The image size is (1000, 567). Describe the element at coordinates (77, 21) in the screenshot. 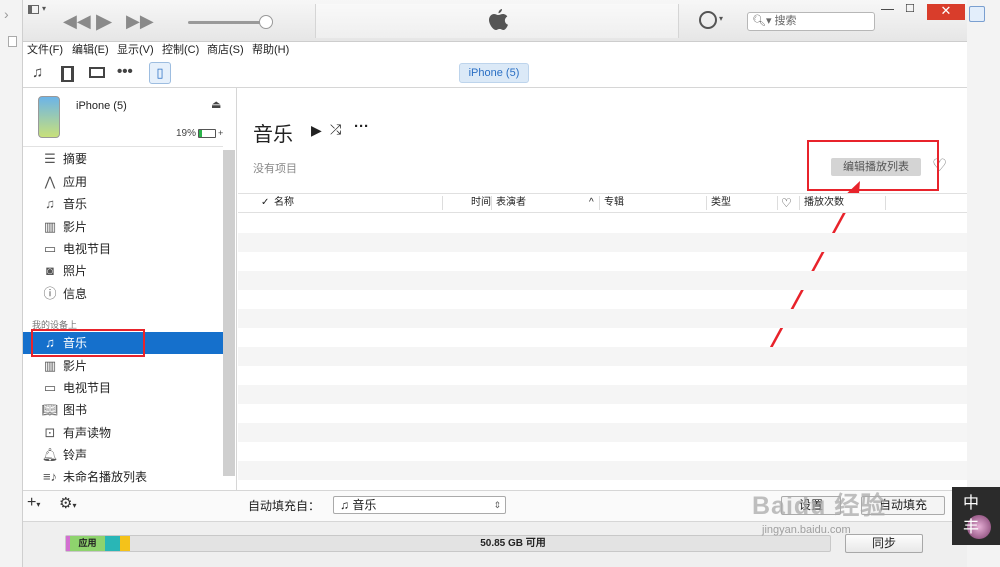

I see `previous-track-icon: ◀◀` at that location.